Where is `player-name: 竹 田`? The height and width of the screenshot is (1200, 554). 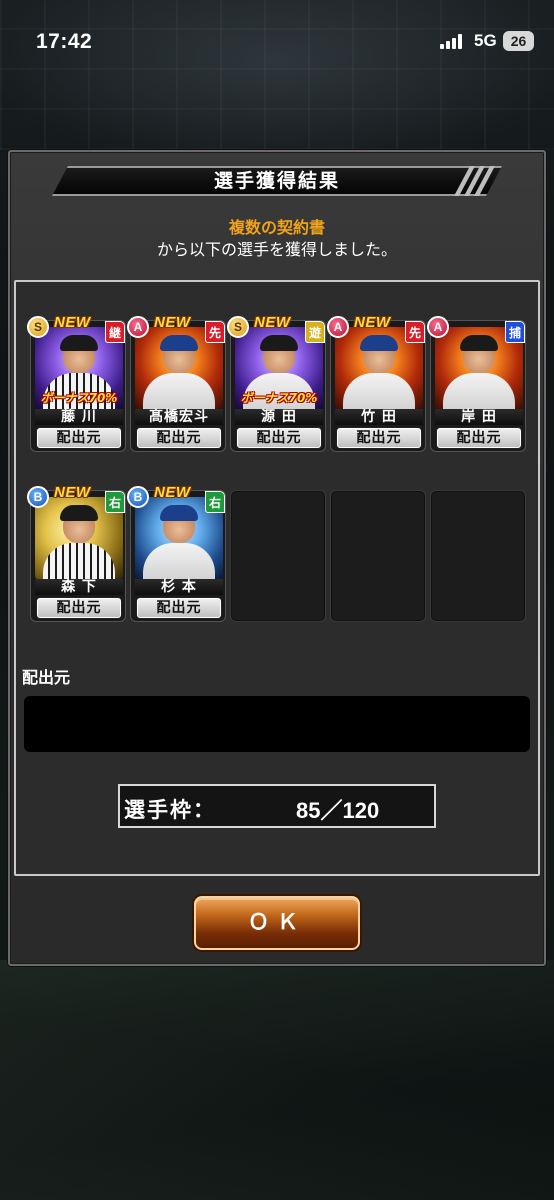 player-name: 竹 田 is located at coordinates (379, 417).